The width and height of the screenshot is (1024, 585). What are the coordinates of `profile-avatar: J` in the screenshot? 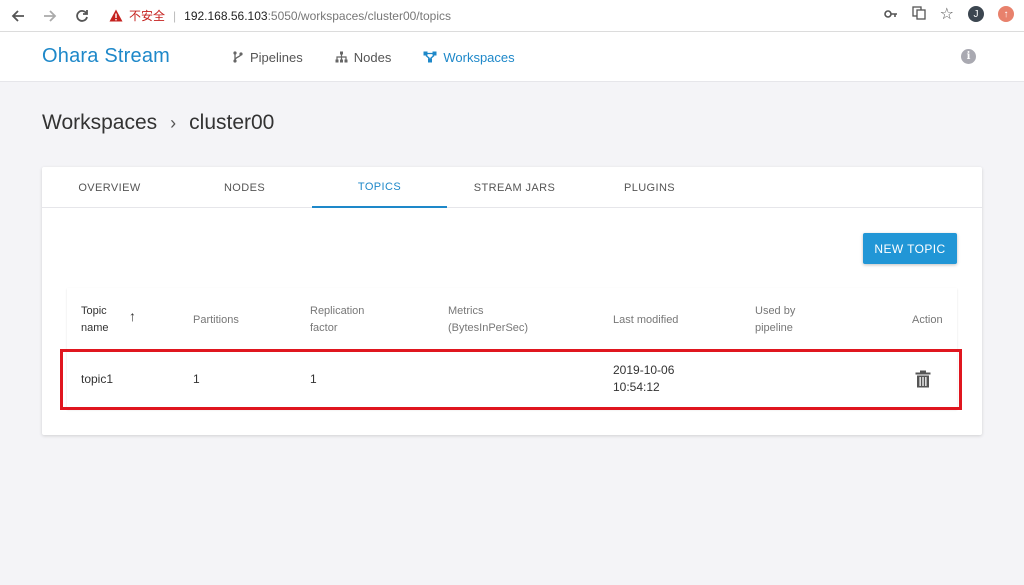 It's located at (976, 14).